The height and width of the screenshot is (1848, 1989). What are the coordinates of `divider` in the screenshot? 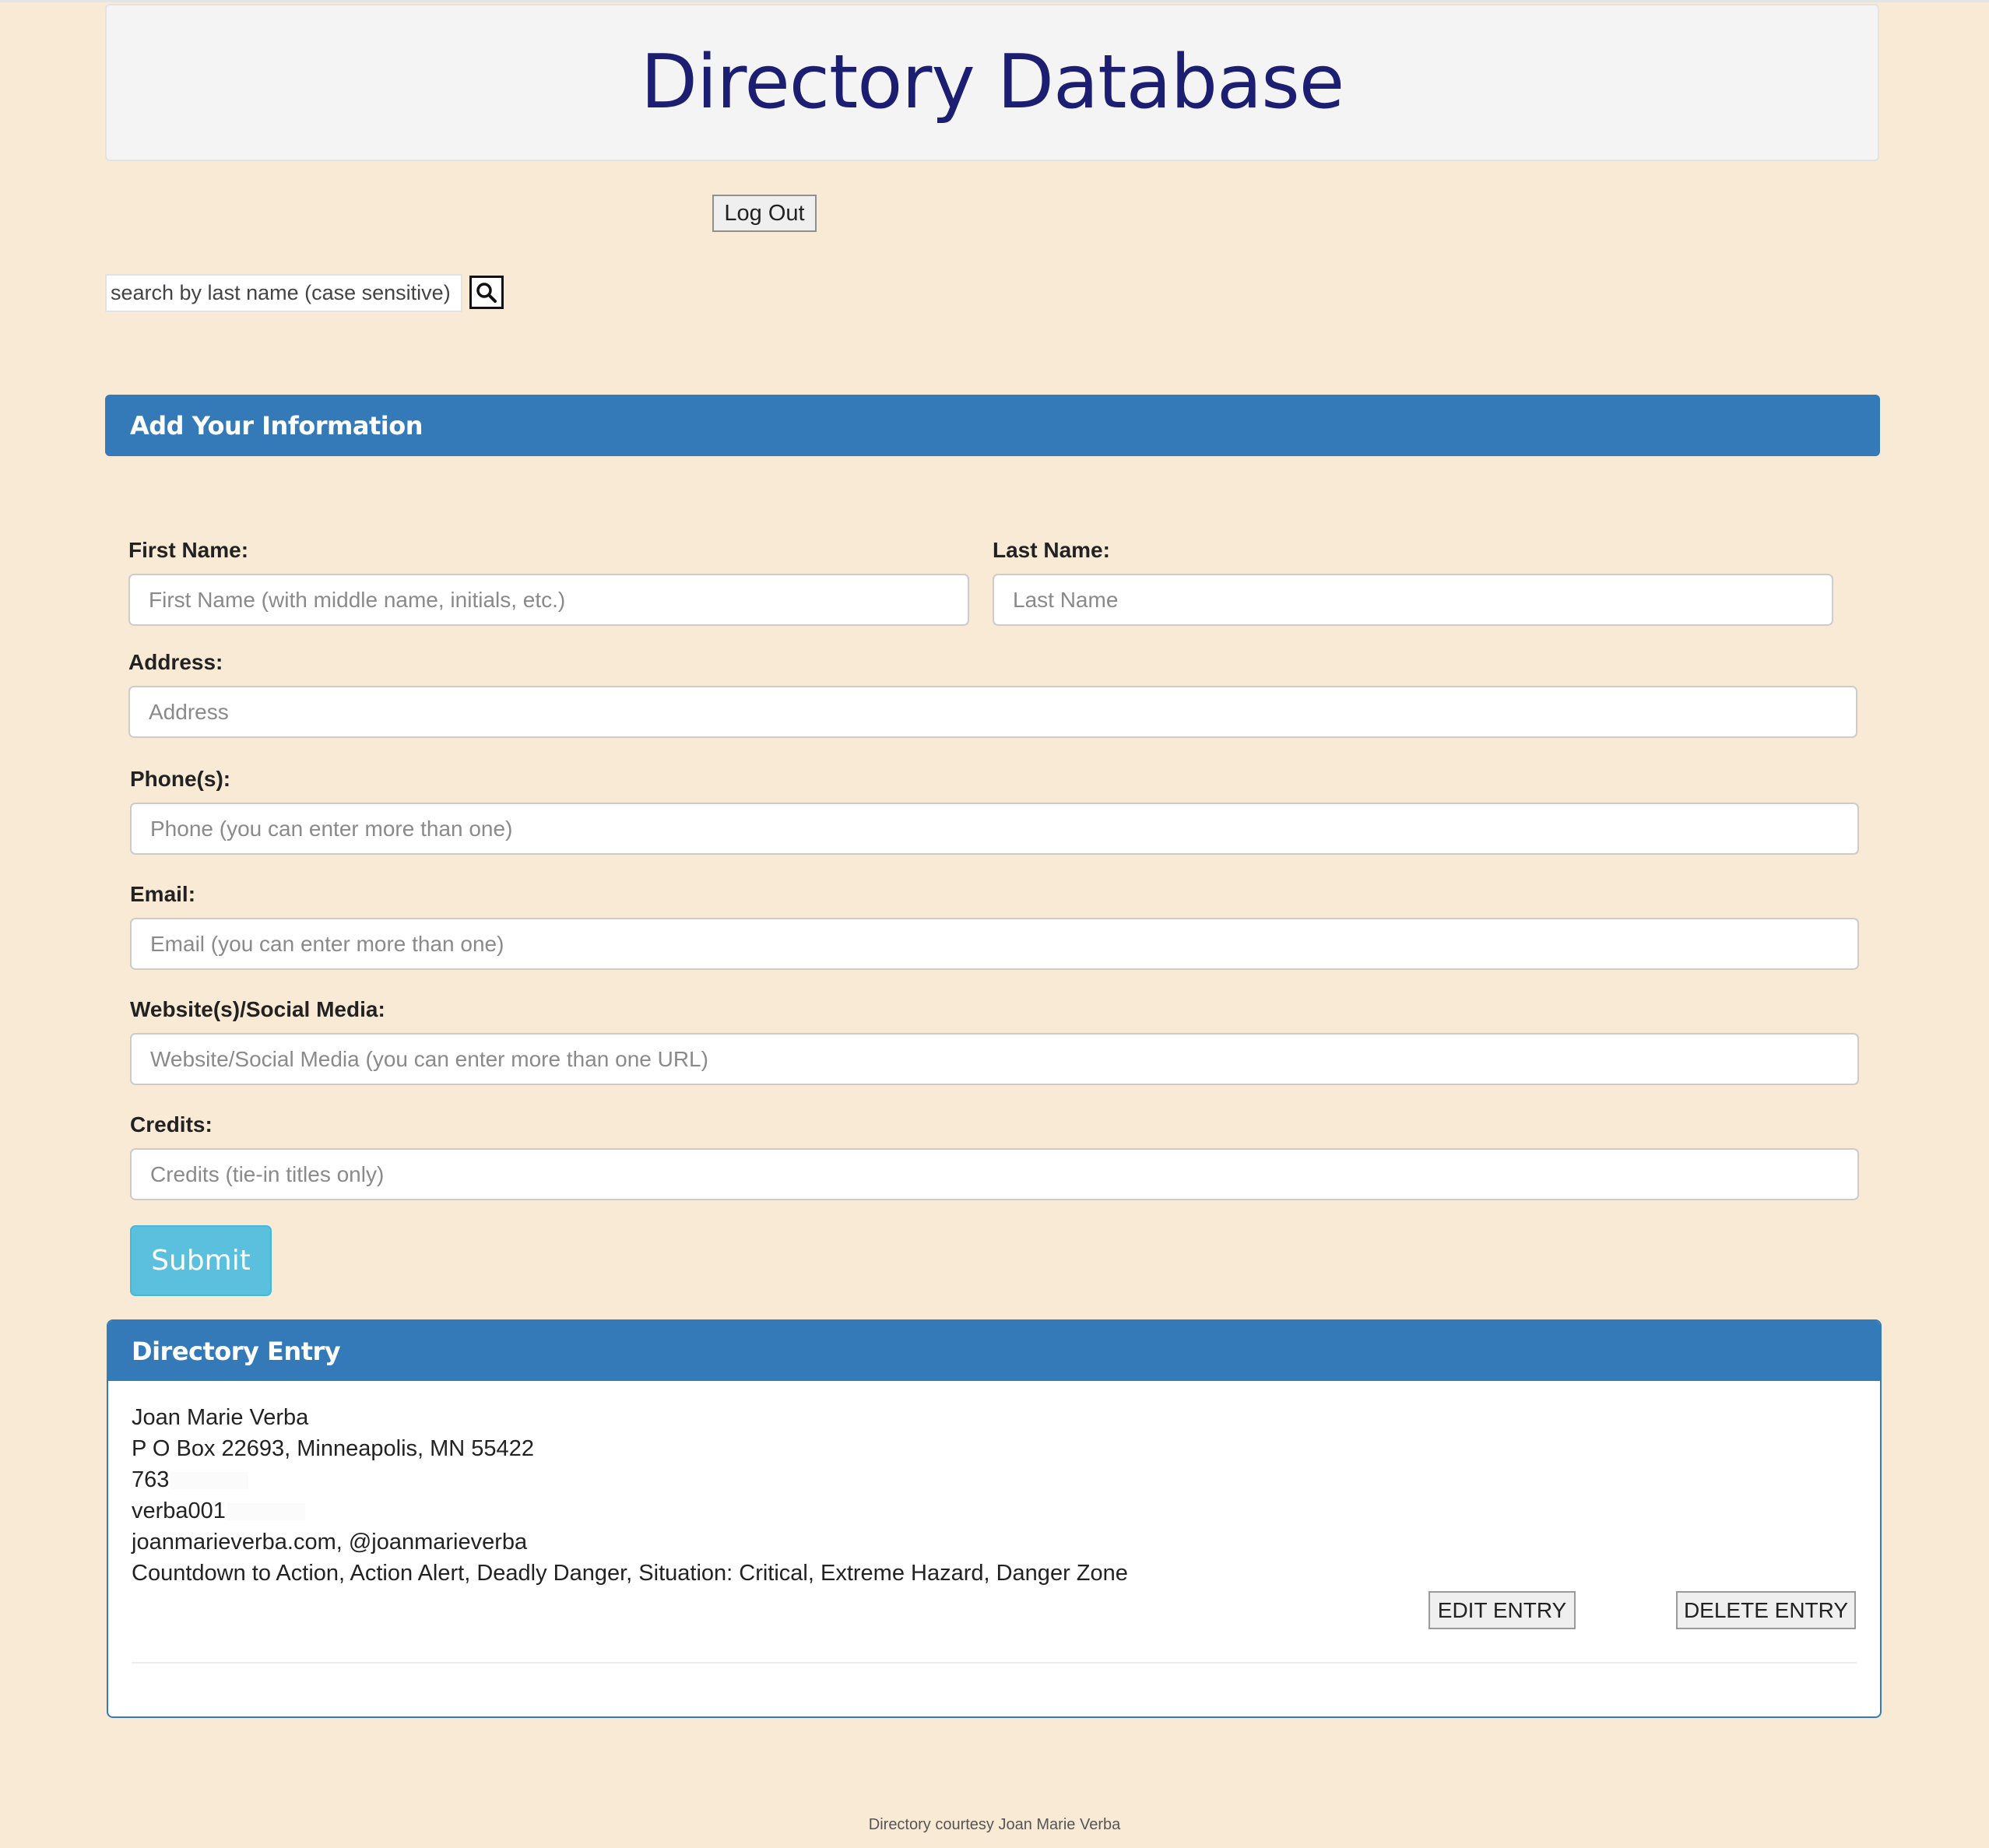 It's located at (994, 1663).